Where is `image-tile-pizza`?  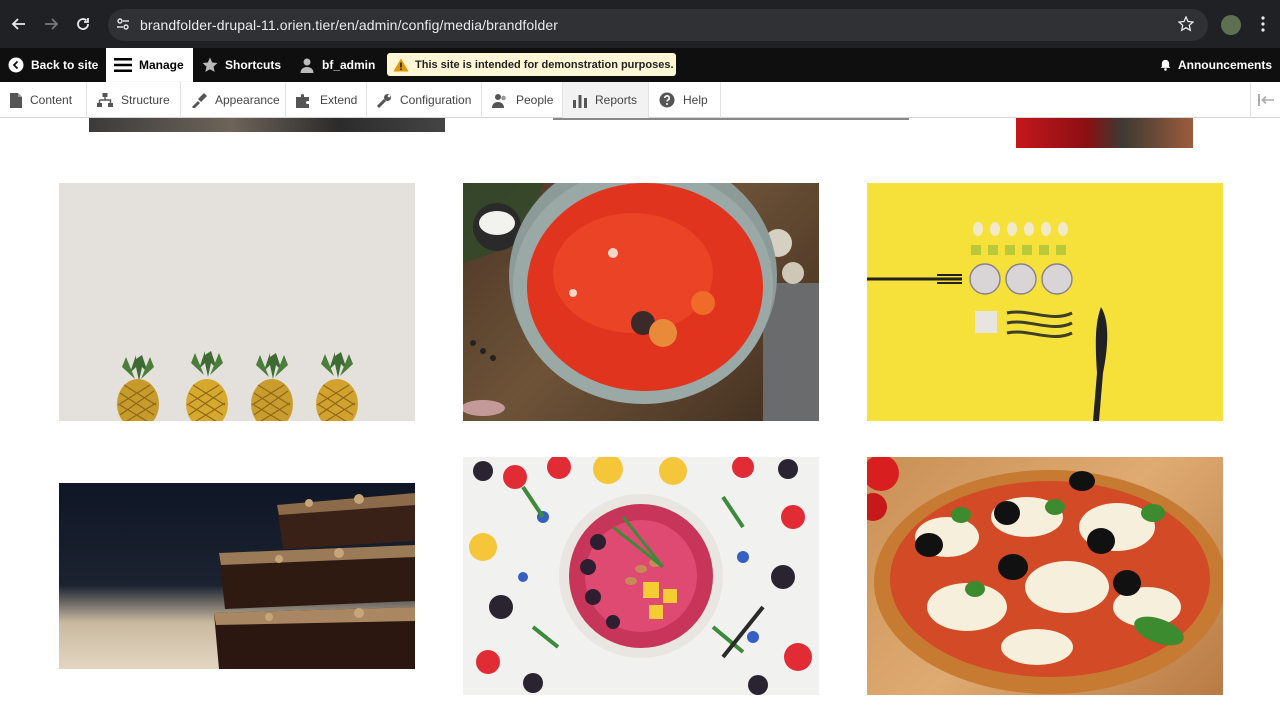 image-tile-pizza is located at coordinates (1045, 576).